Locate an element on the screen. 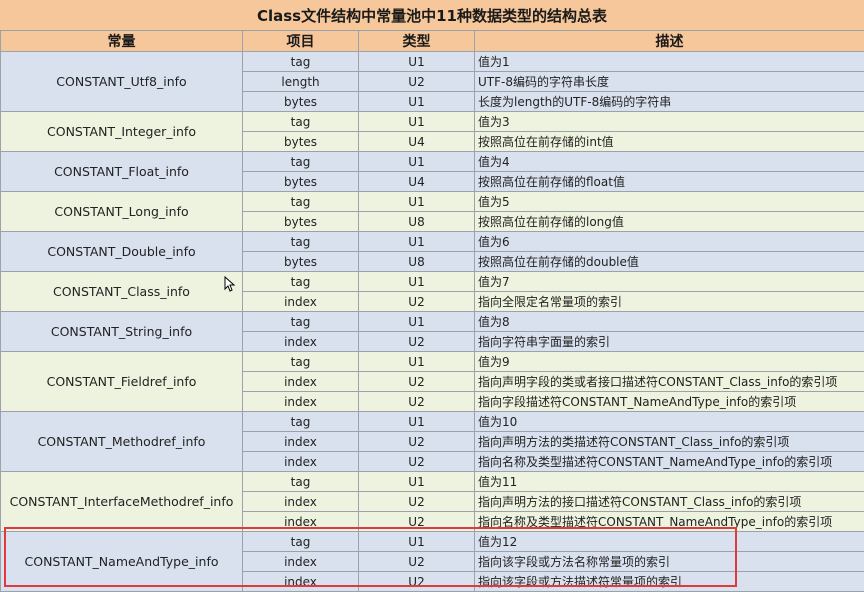 This screenshot has width=864, height=592. description-cell: 值为1 is located at coordinates (669, 62).